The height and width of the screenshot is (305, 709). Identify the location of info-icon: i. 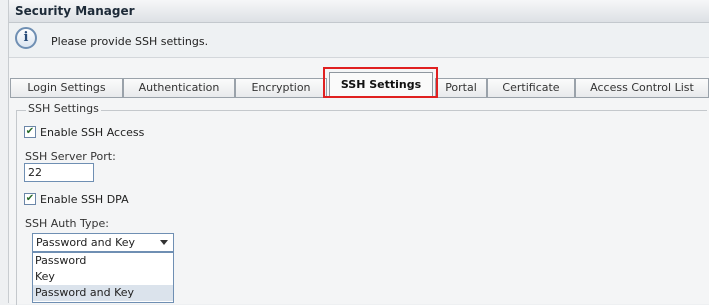
(26, 38).